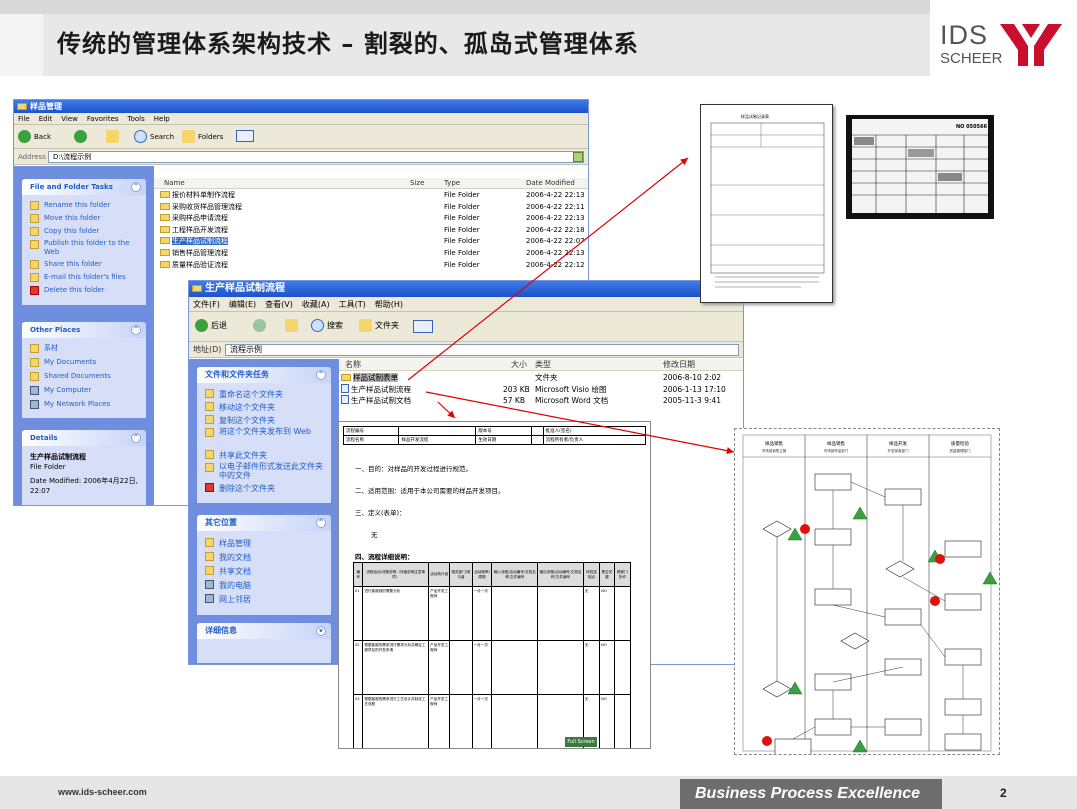  I want to click on swimlane-title: 质量检验, so click(960, 443).